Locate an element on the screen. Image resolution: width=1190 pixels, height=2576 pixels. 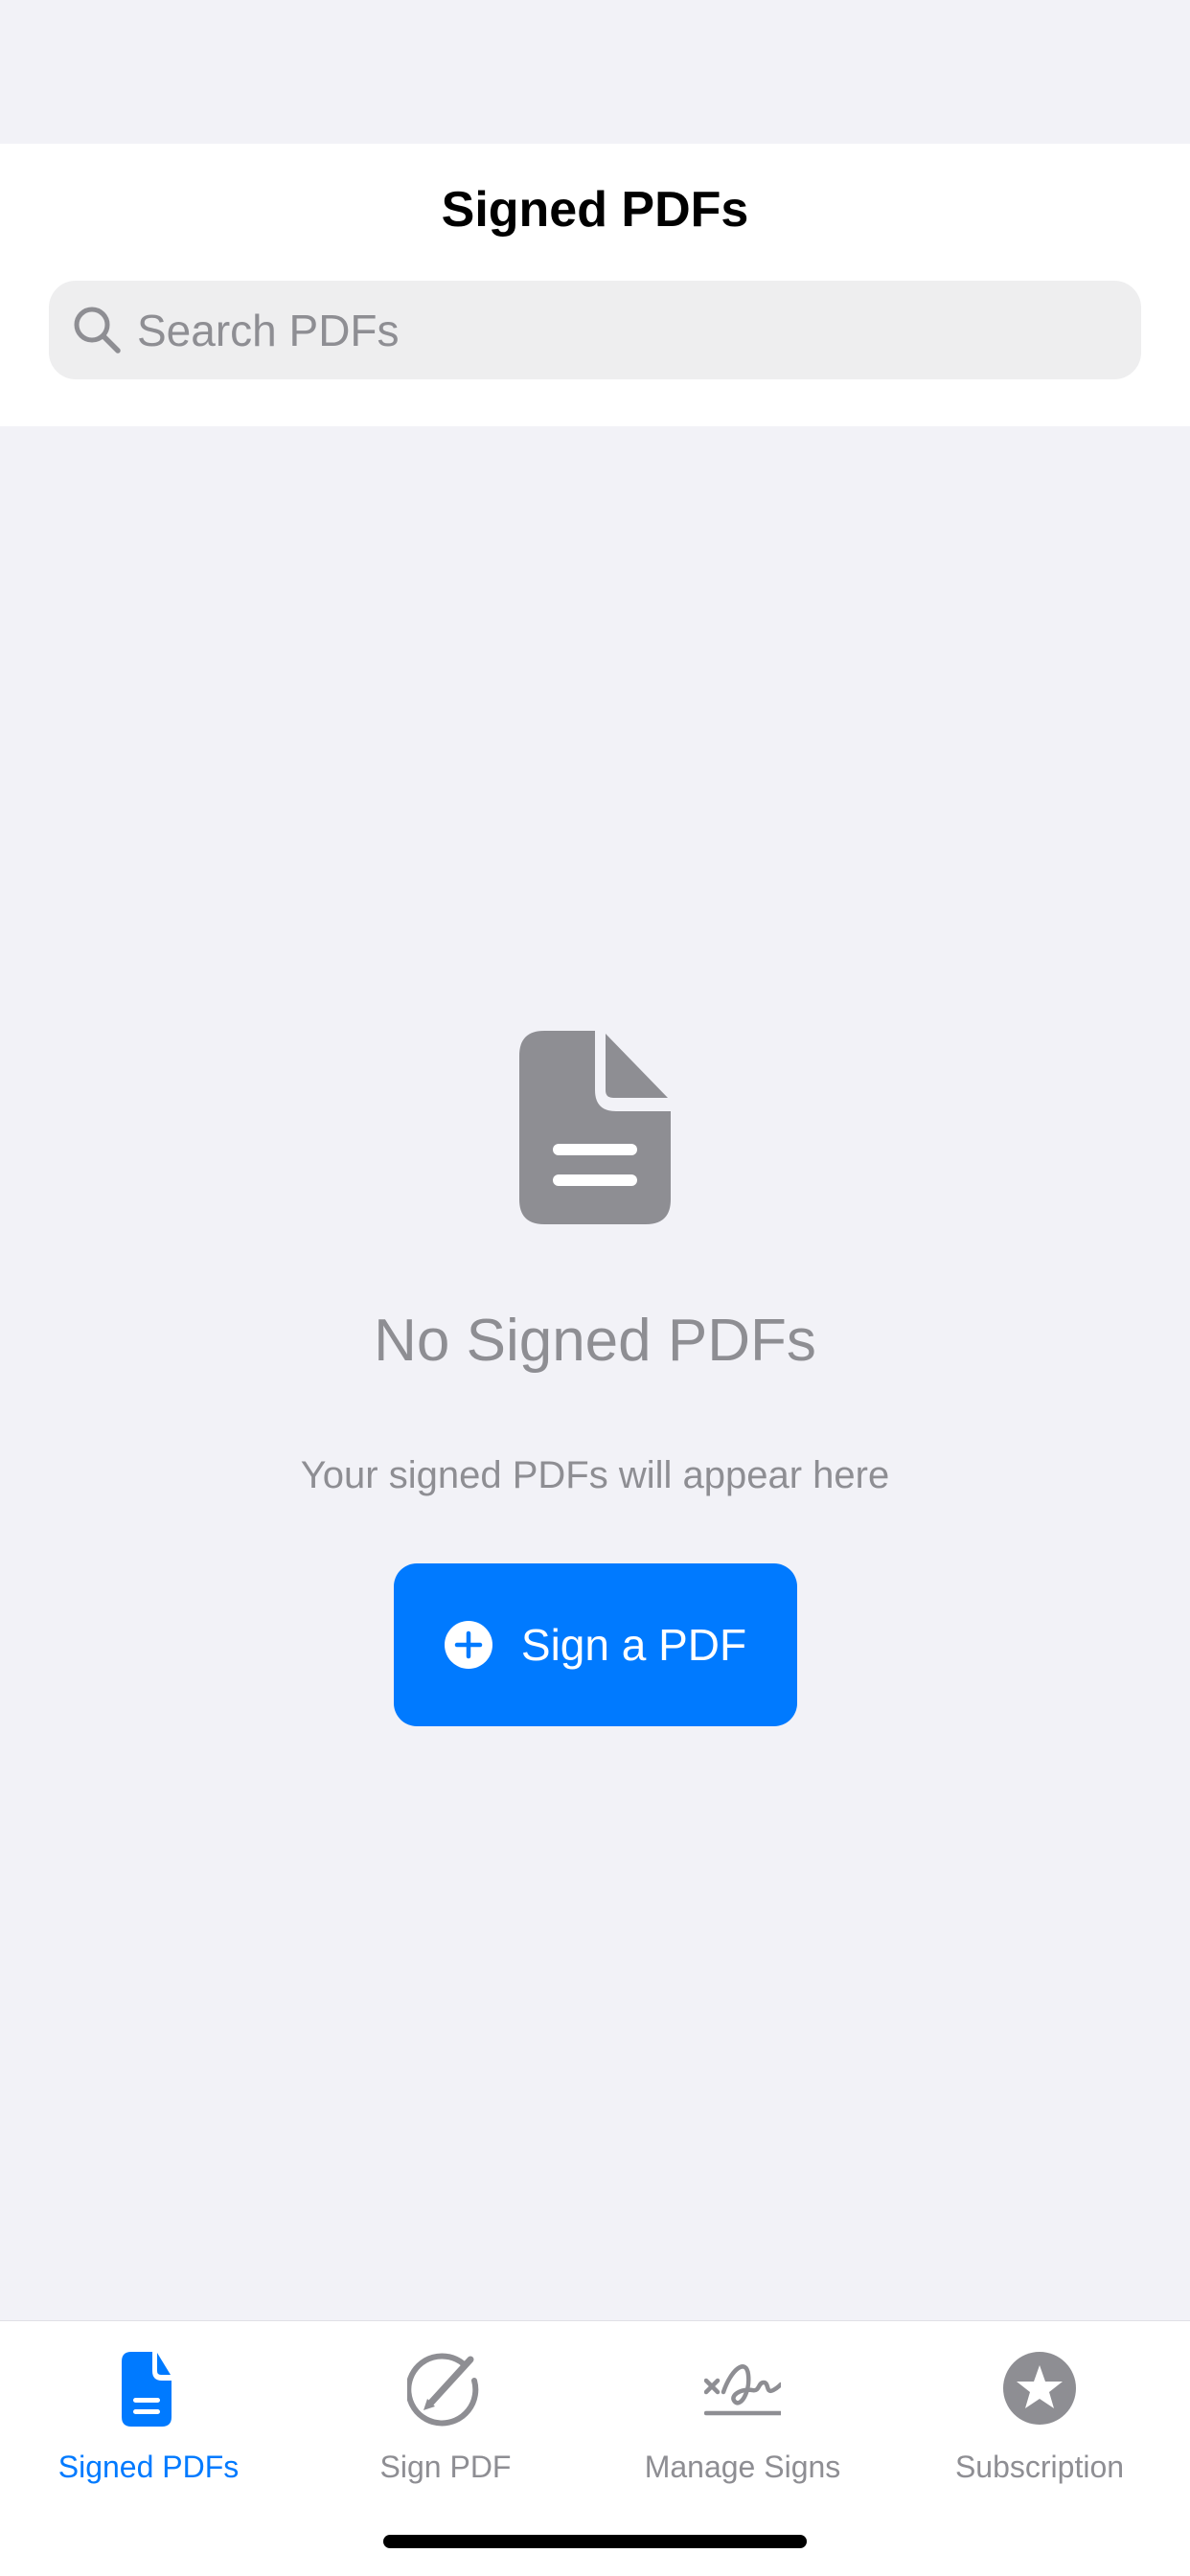
navigation-header: Signed PDFs is located at coordinates (595, 285).